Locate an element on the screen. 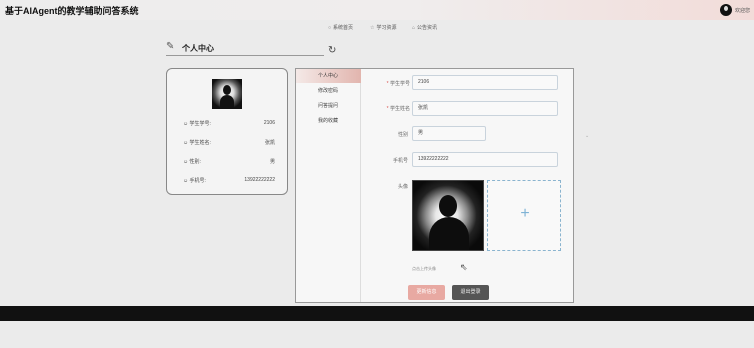 This screenshot has width=754, height=348. student-name-field: 张凯 is located at coordinates (485, 108).